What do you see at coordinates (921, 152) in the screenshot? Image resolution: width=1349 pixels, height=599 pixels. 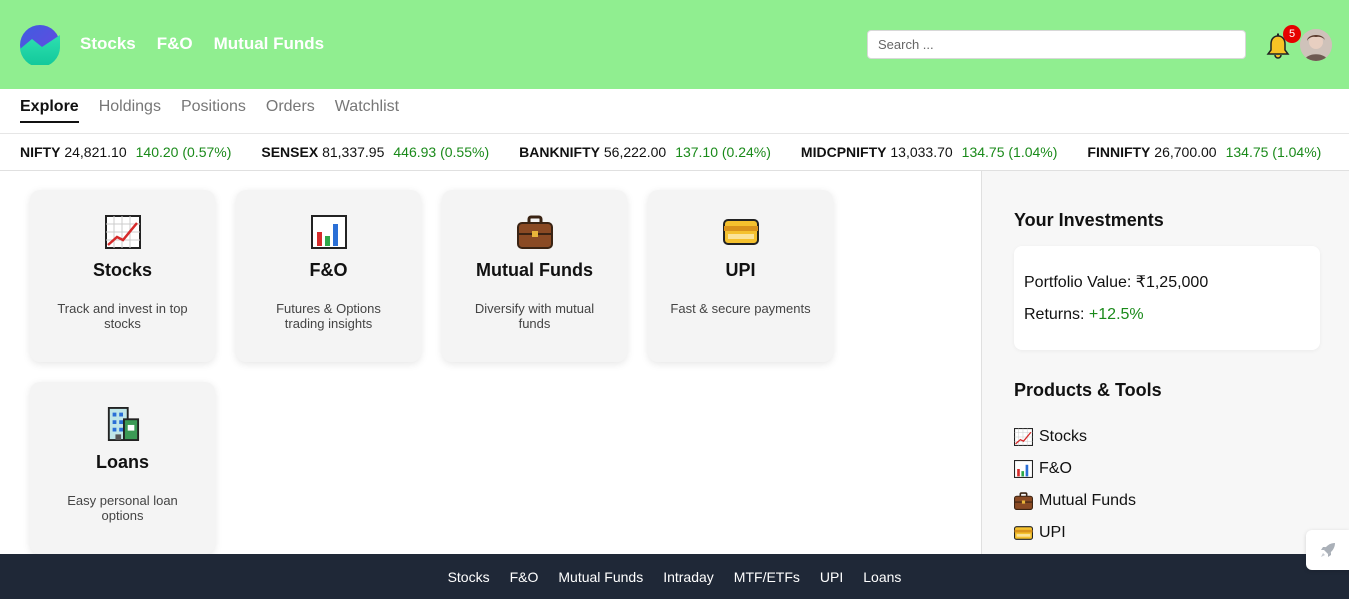 I see `ticker-price: 13,033.70` at bounding box center [921, 152].